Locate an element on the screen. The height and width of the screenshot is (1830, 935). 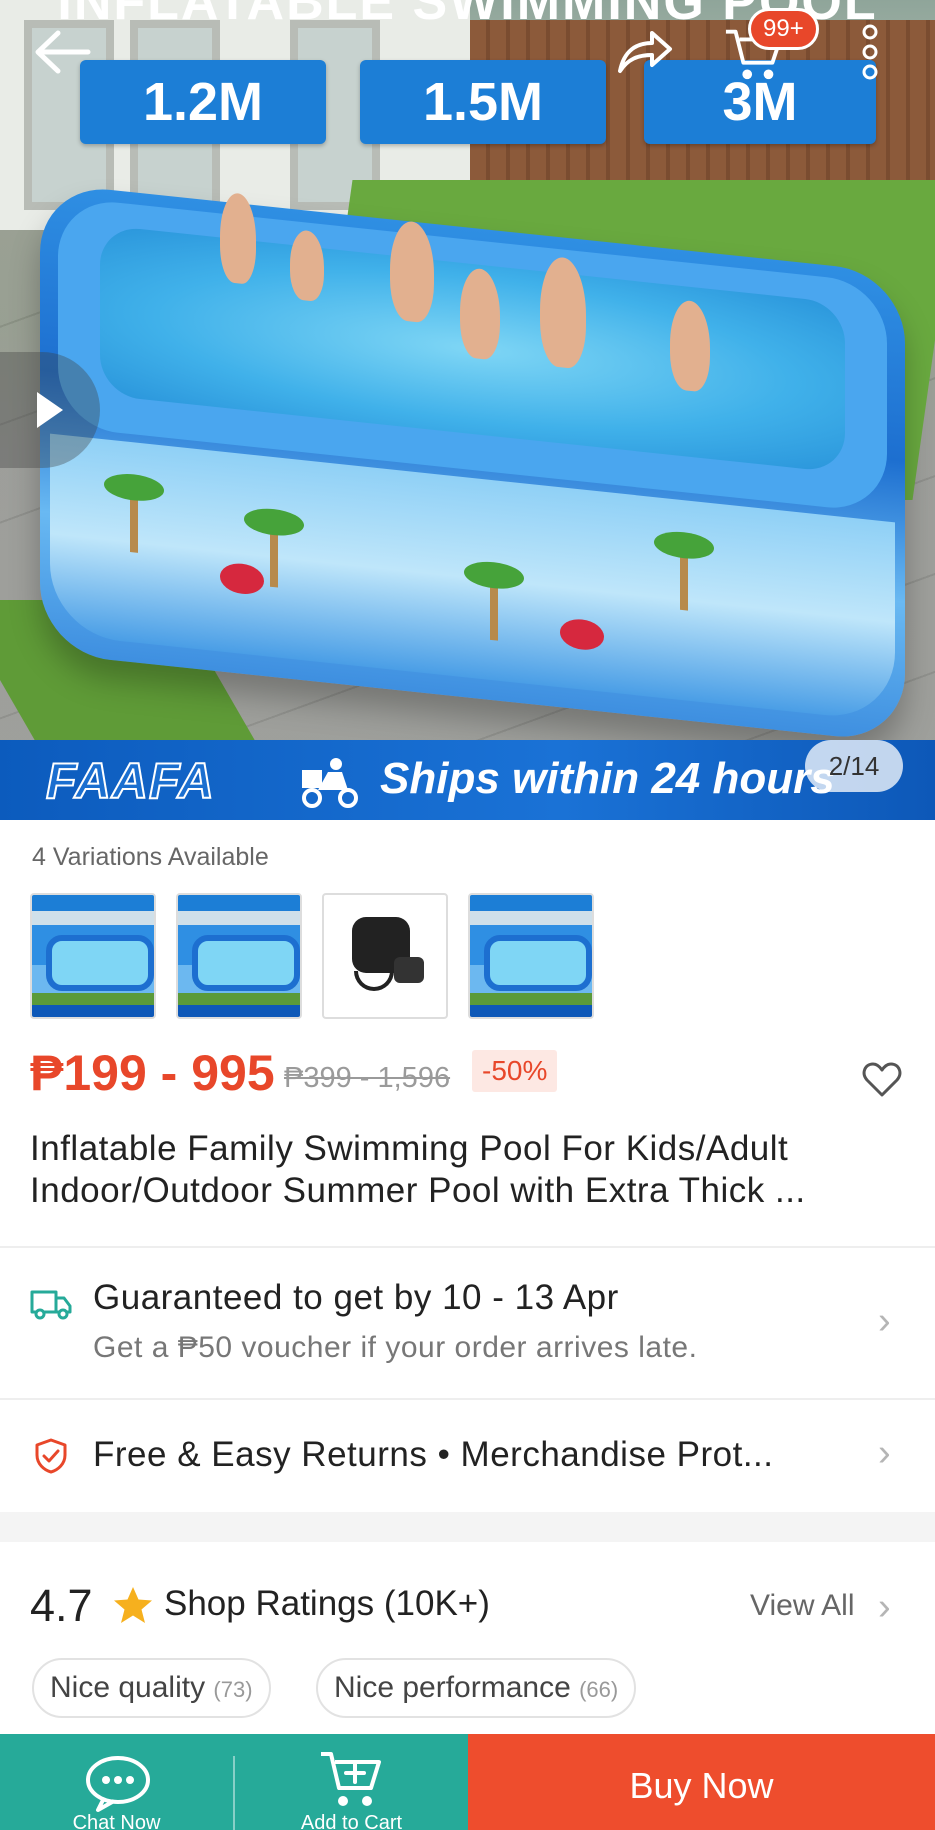
play-icon is located at coordinates (50, 410).